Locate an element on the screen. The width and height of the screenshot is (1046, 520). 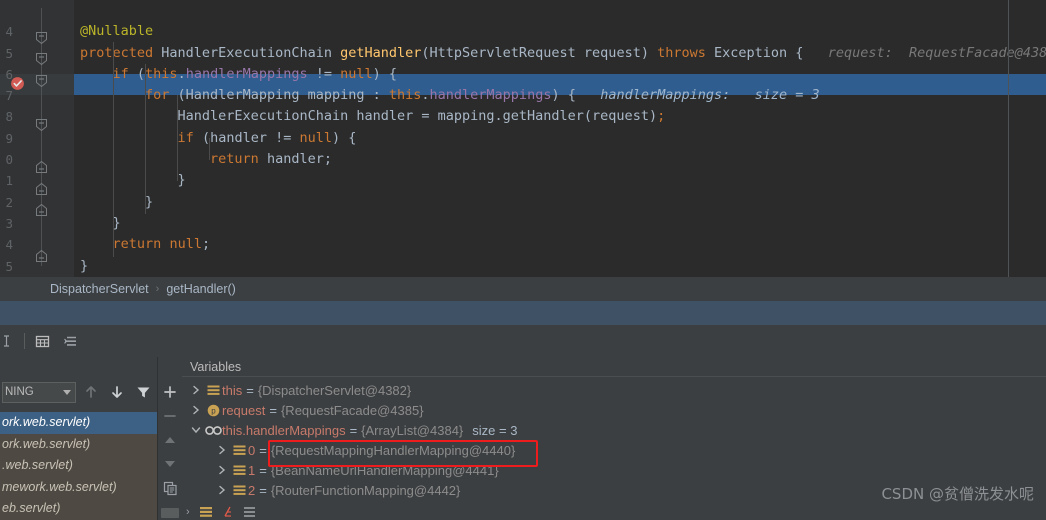
code-token: protected is located at coordinates (121, 52).